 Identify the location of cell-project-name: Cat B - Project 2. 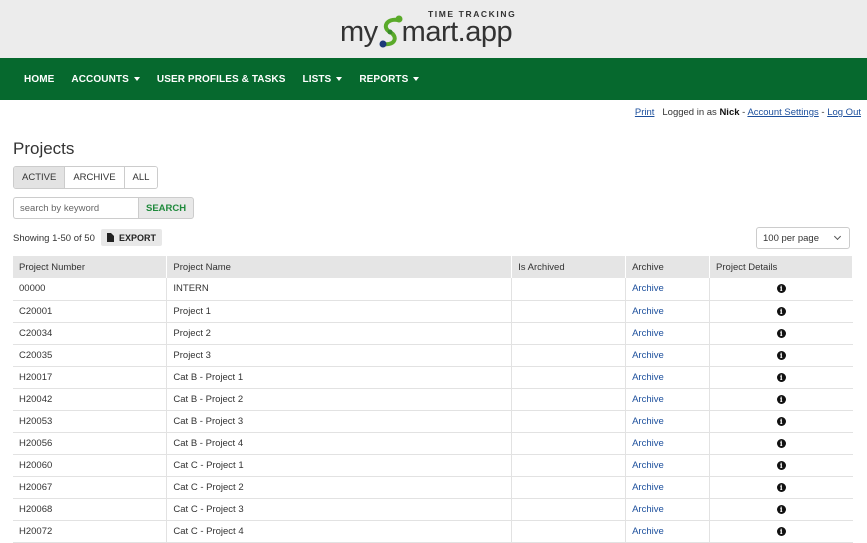
(339, 399).